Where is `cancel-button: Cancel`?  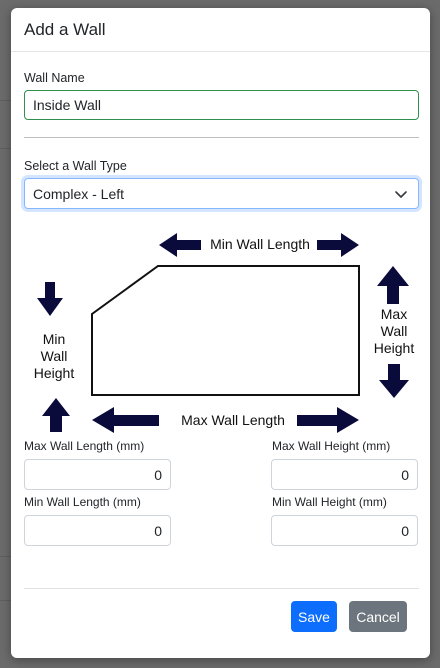 cancel-button: Cancel is located at coordinates (378, 616).